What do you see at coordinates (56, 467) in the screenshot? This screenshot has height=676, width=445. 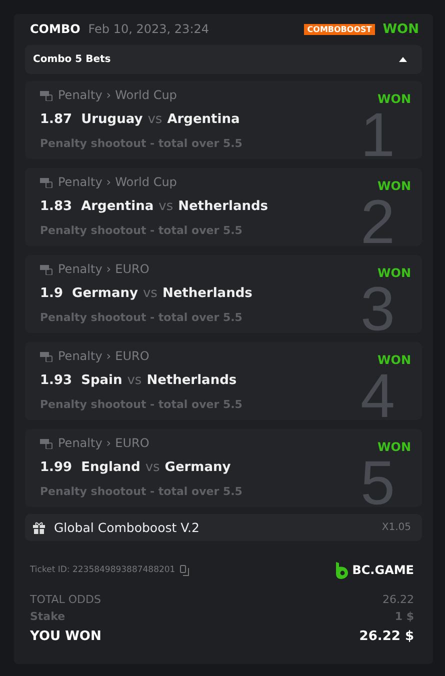 I see `odds-value: 1.99` at bounding box center [56, 467].